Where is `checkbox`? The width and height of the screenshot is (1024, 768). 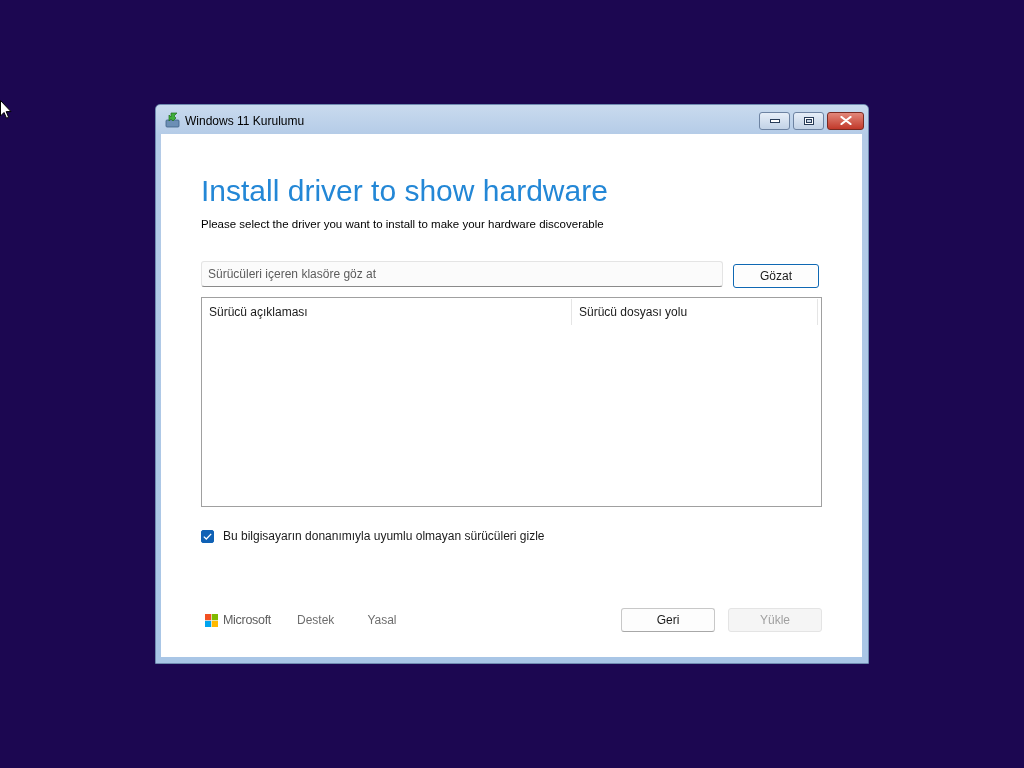
checkbox is located at coordinates (207, 536).